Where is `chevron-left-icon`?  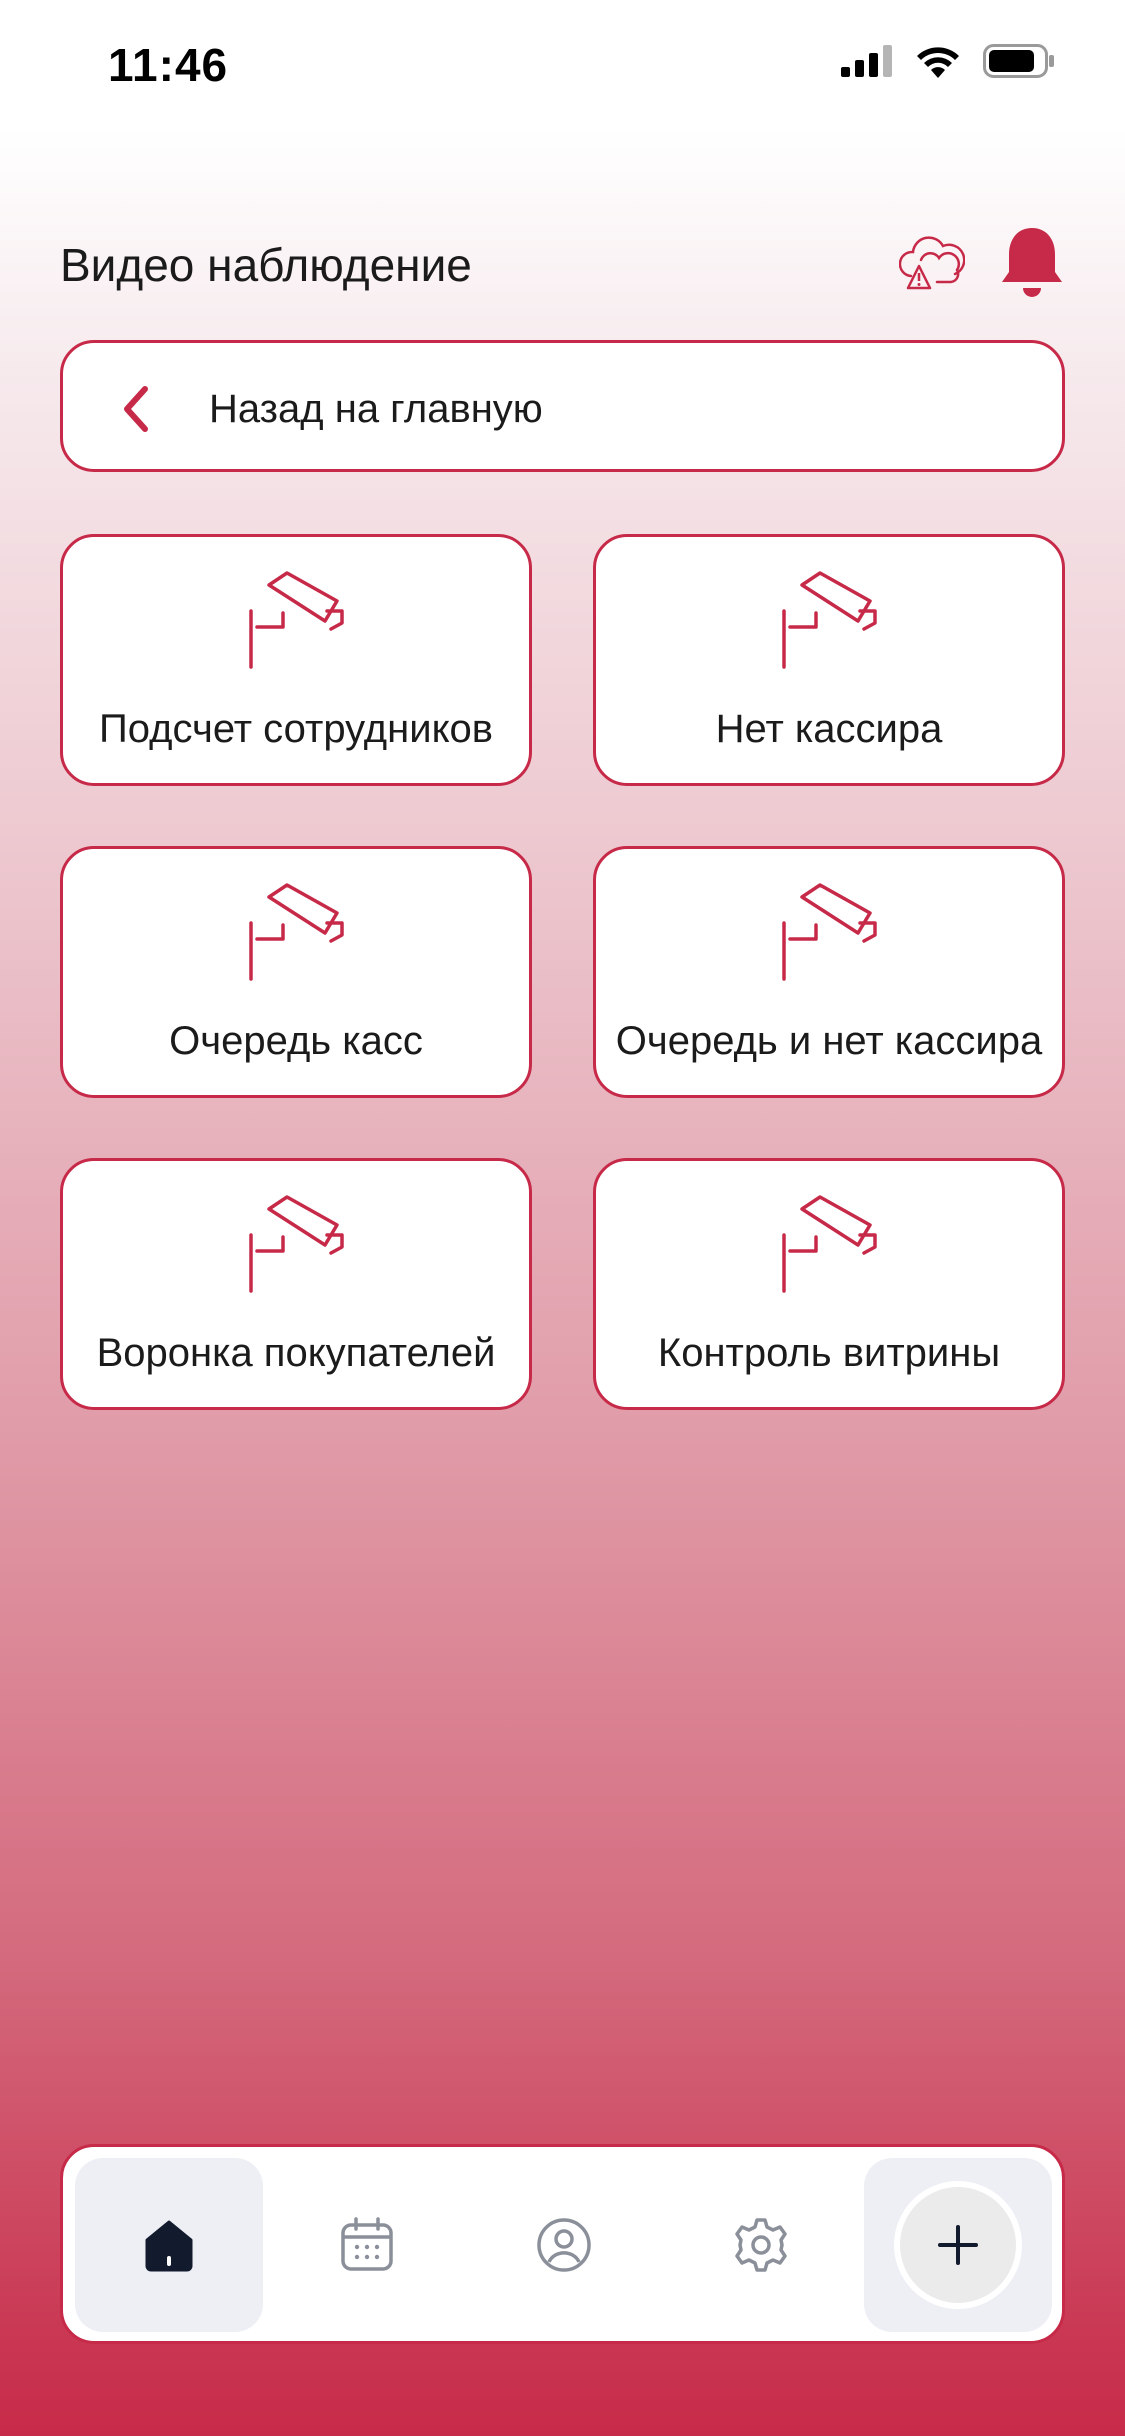
chevron-left-icon is located at coordinates (136, 409).